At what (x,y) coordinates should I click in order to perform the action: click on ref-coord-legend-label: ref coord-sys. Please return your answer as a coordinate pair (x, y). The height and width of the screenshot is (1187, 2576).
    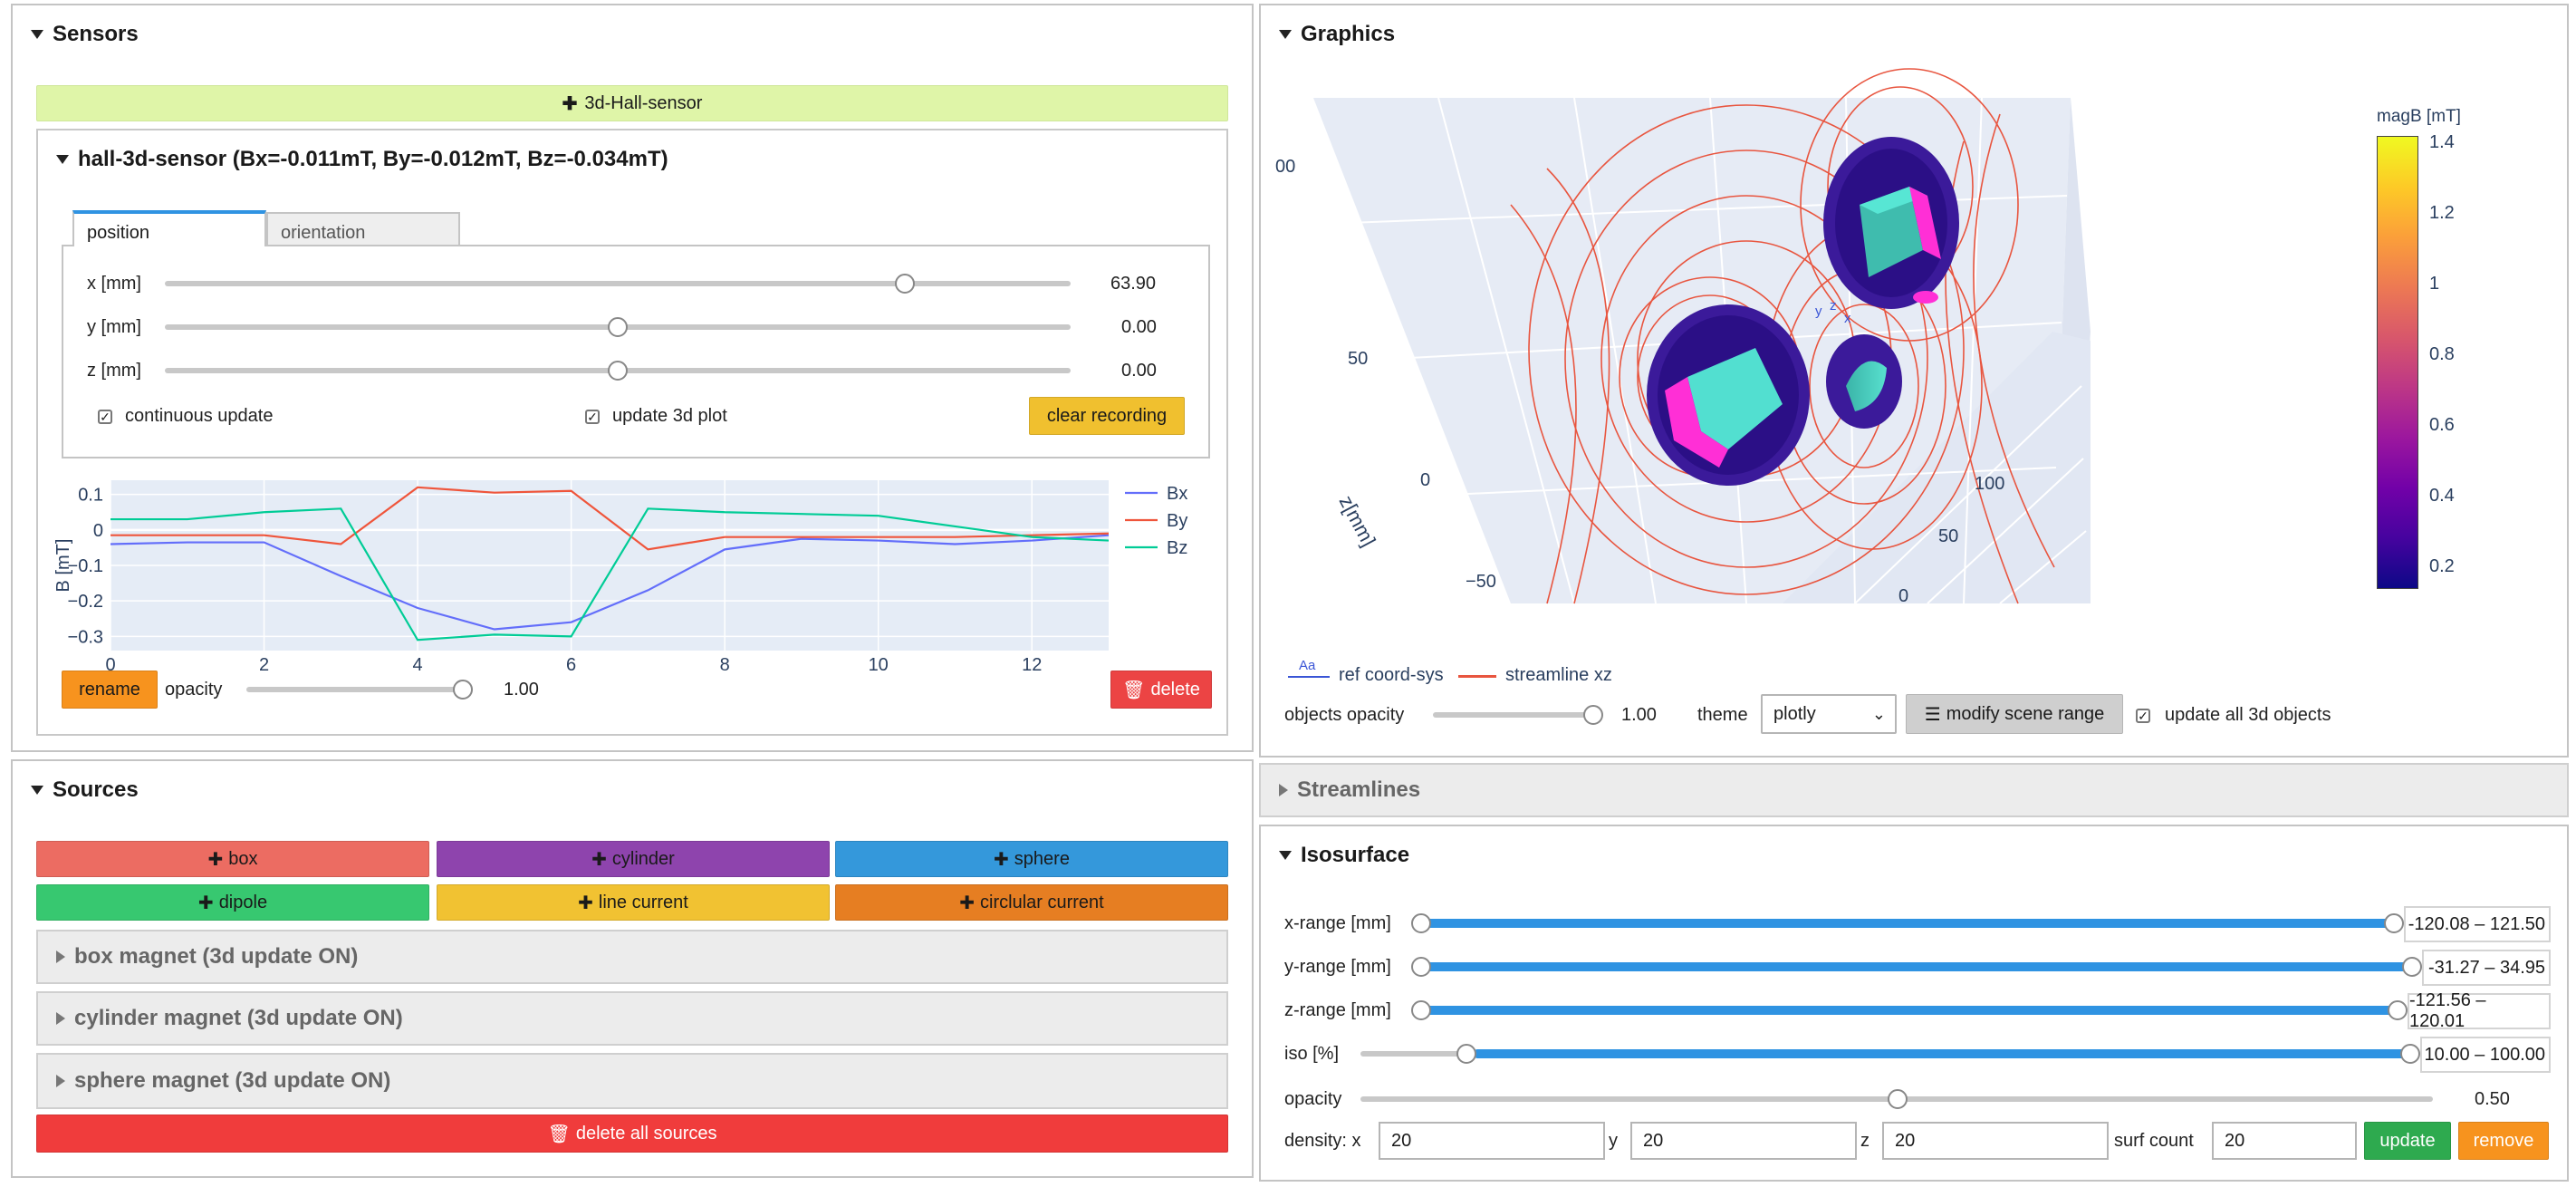
    Looking at the image, I should click on (1391, 675).